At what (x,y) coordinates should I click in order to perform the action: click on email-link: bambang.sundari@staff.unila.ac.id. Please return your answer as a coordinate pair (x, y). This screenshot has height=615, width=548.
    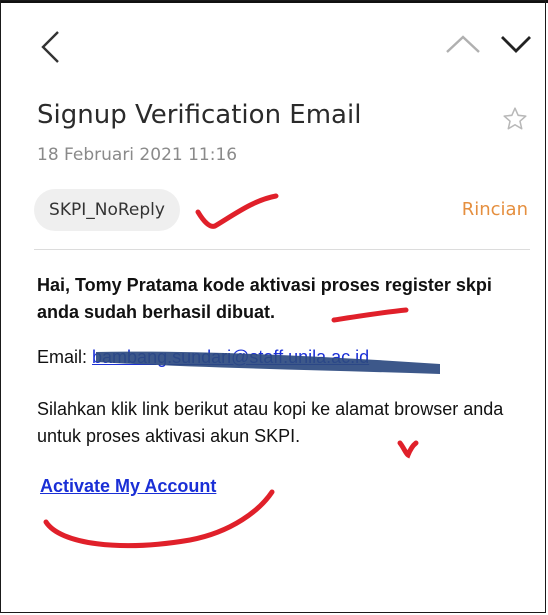
    Looking at the image, I should click on (230, 357).